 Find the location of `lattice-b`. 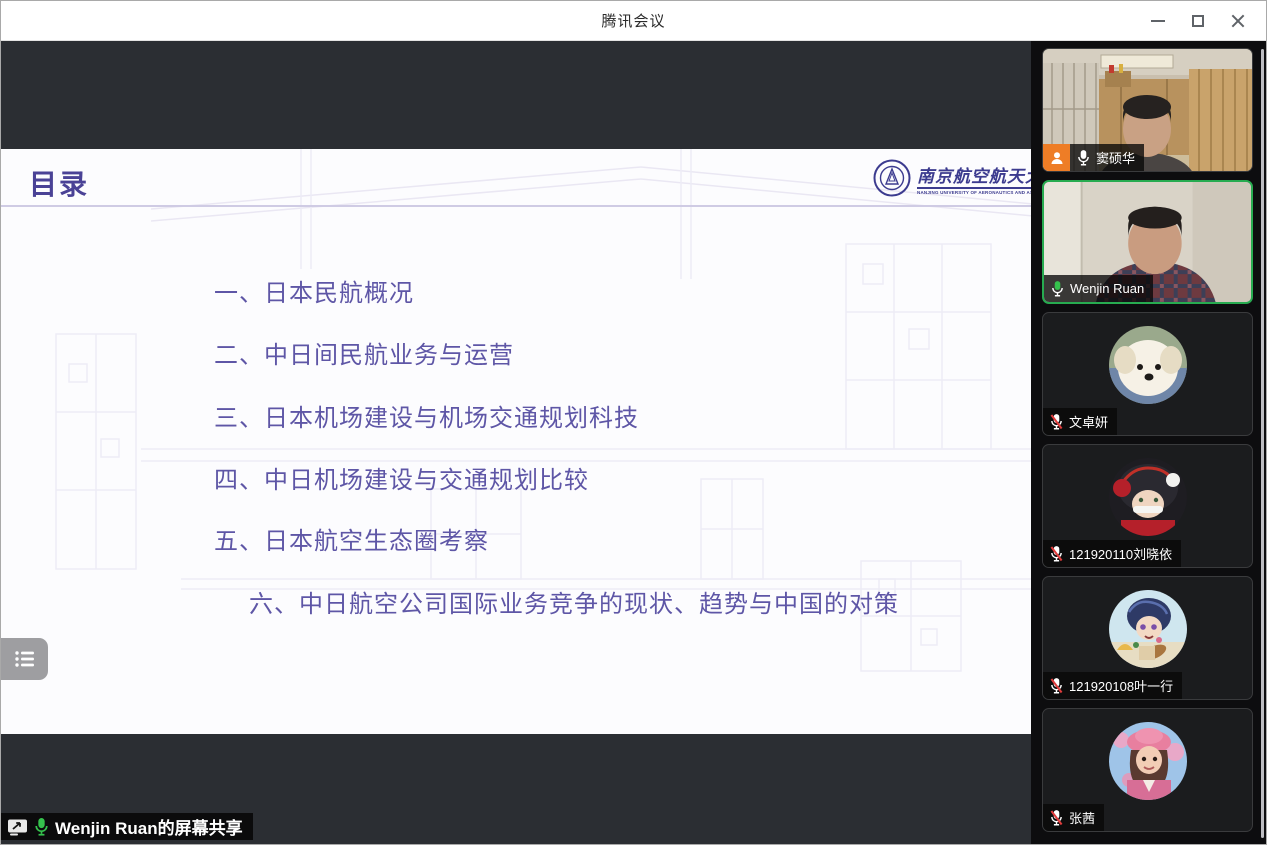

lattice-b is located at coordinates (96, 451).